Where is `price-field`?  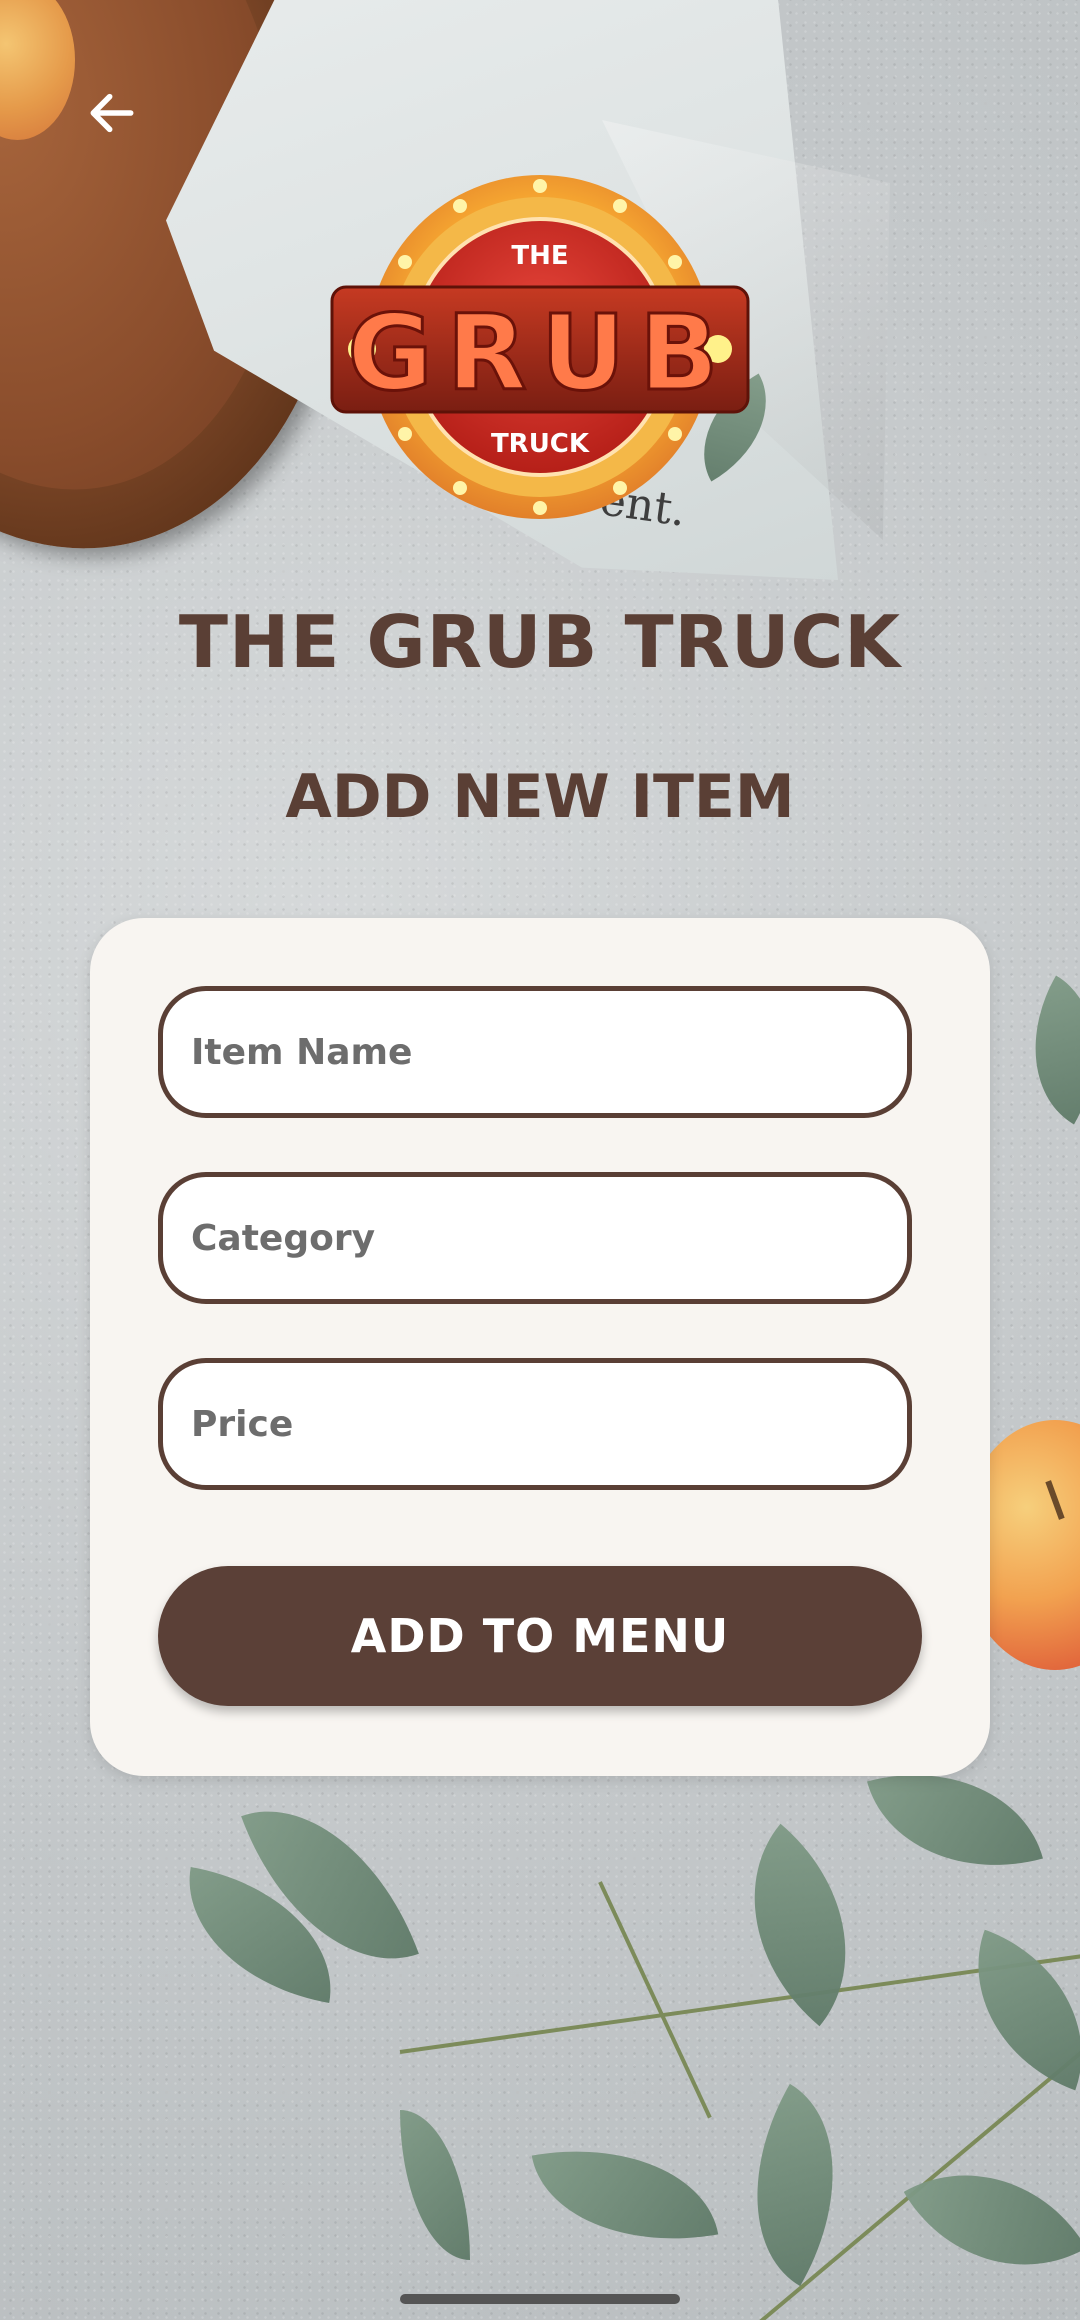
price-field is located at coordinates (535, 1424).